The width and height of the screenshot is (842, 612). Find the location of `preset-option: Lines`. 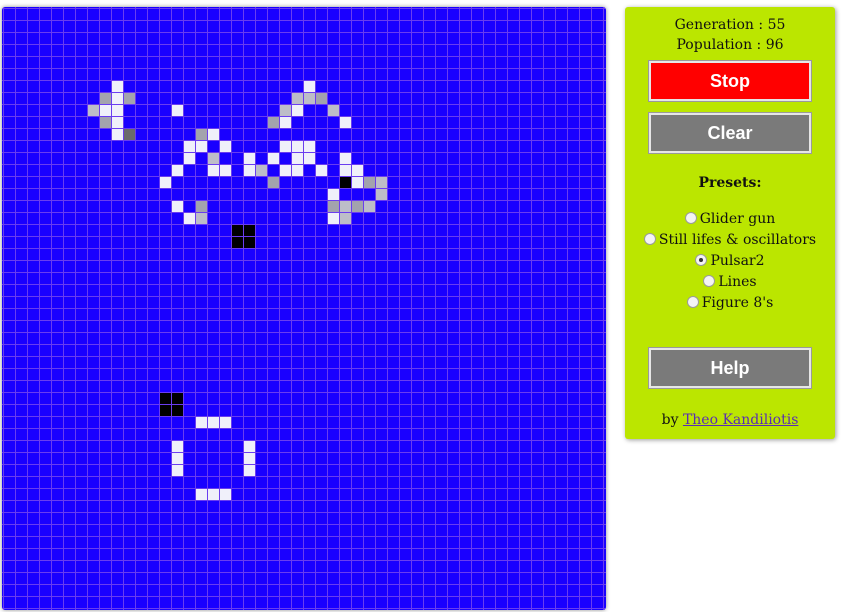

preset-option: Lines is located at coordinates (730, 282).